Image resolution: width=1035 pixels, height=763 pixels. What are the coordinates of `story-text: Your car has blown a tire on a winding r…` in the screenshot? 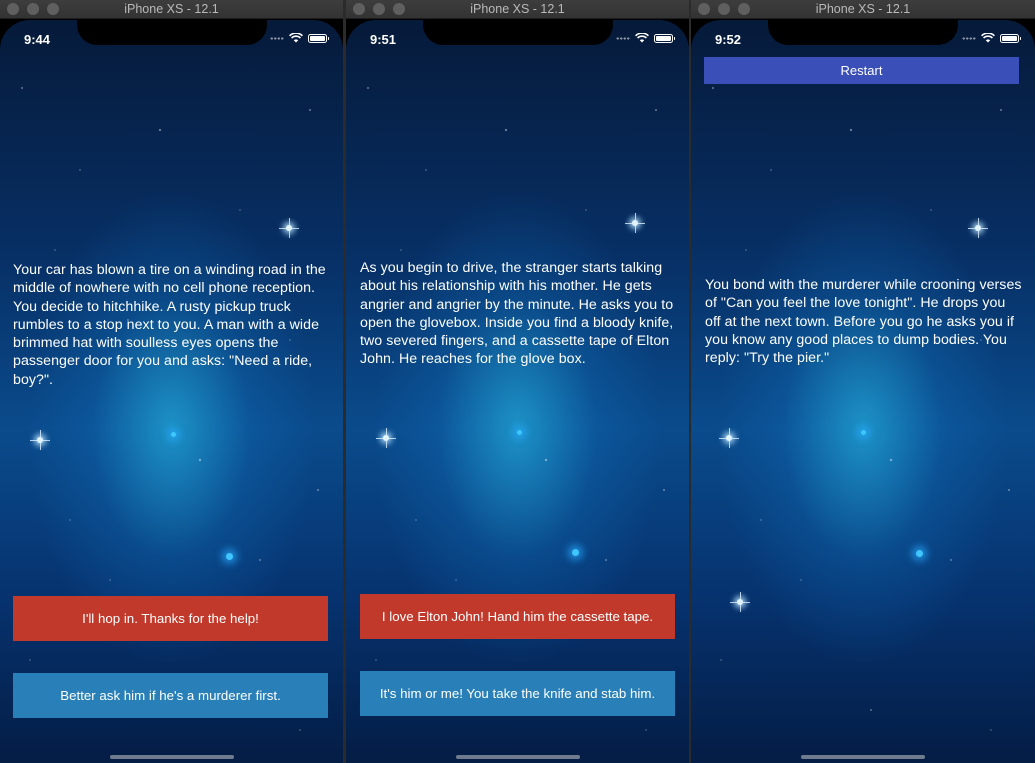 It's located at (169, 325).